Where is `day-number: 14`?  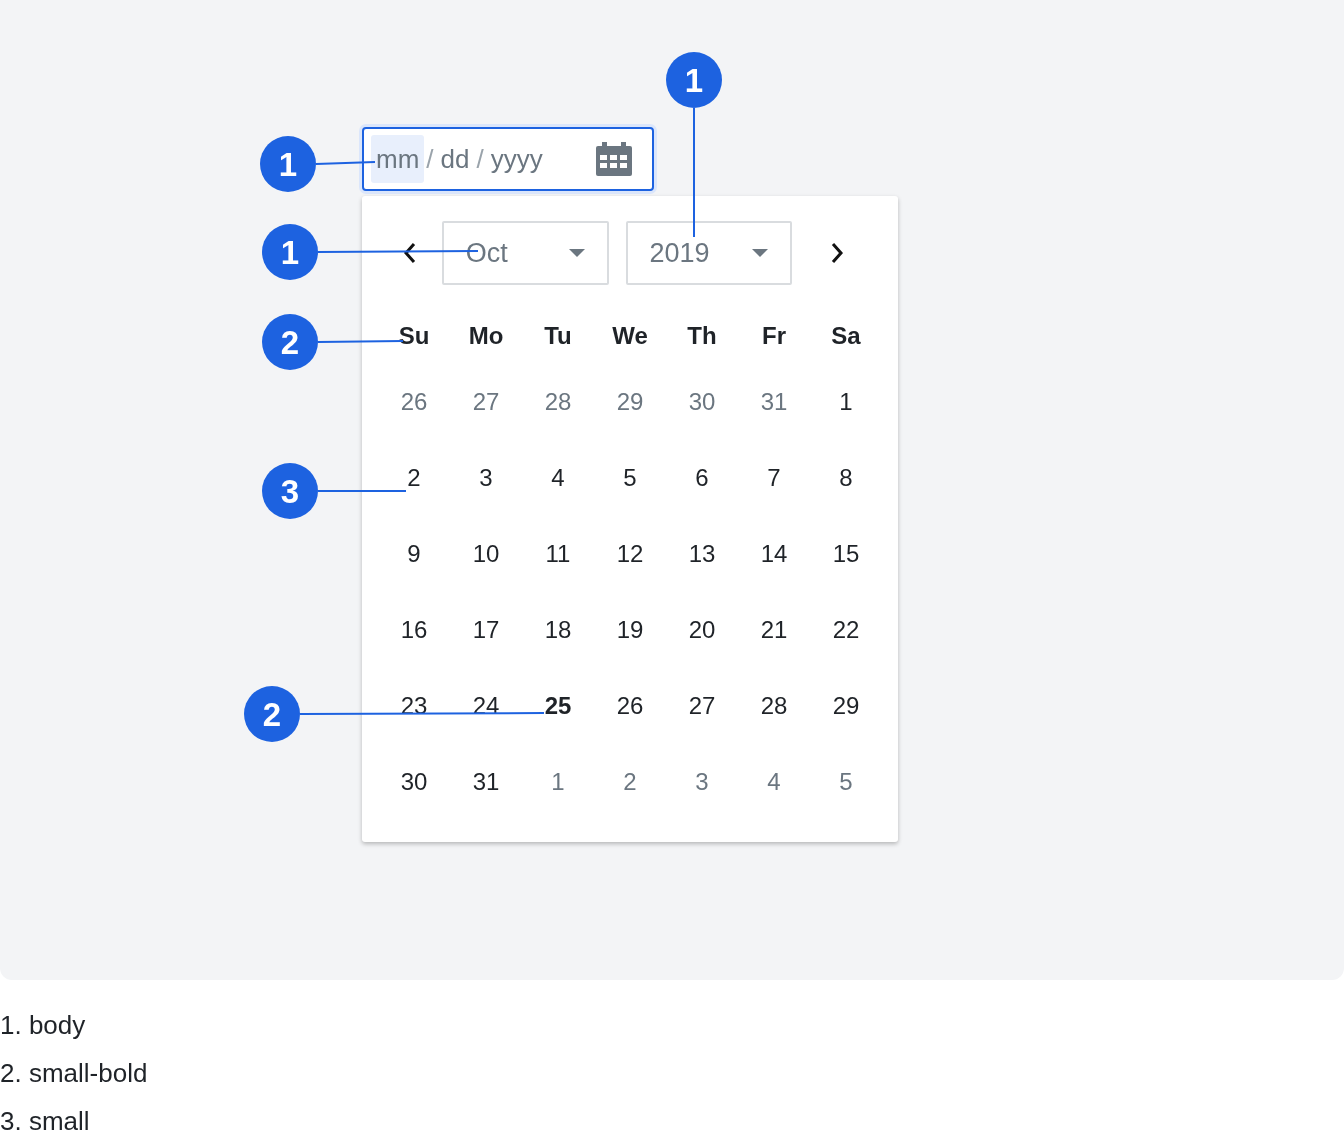 day-number: 14 is located at coordinates (774, 554).